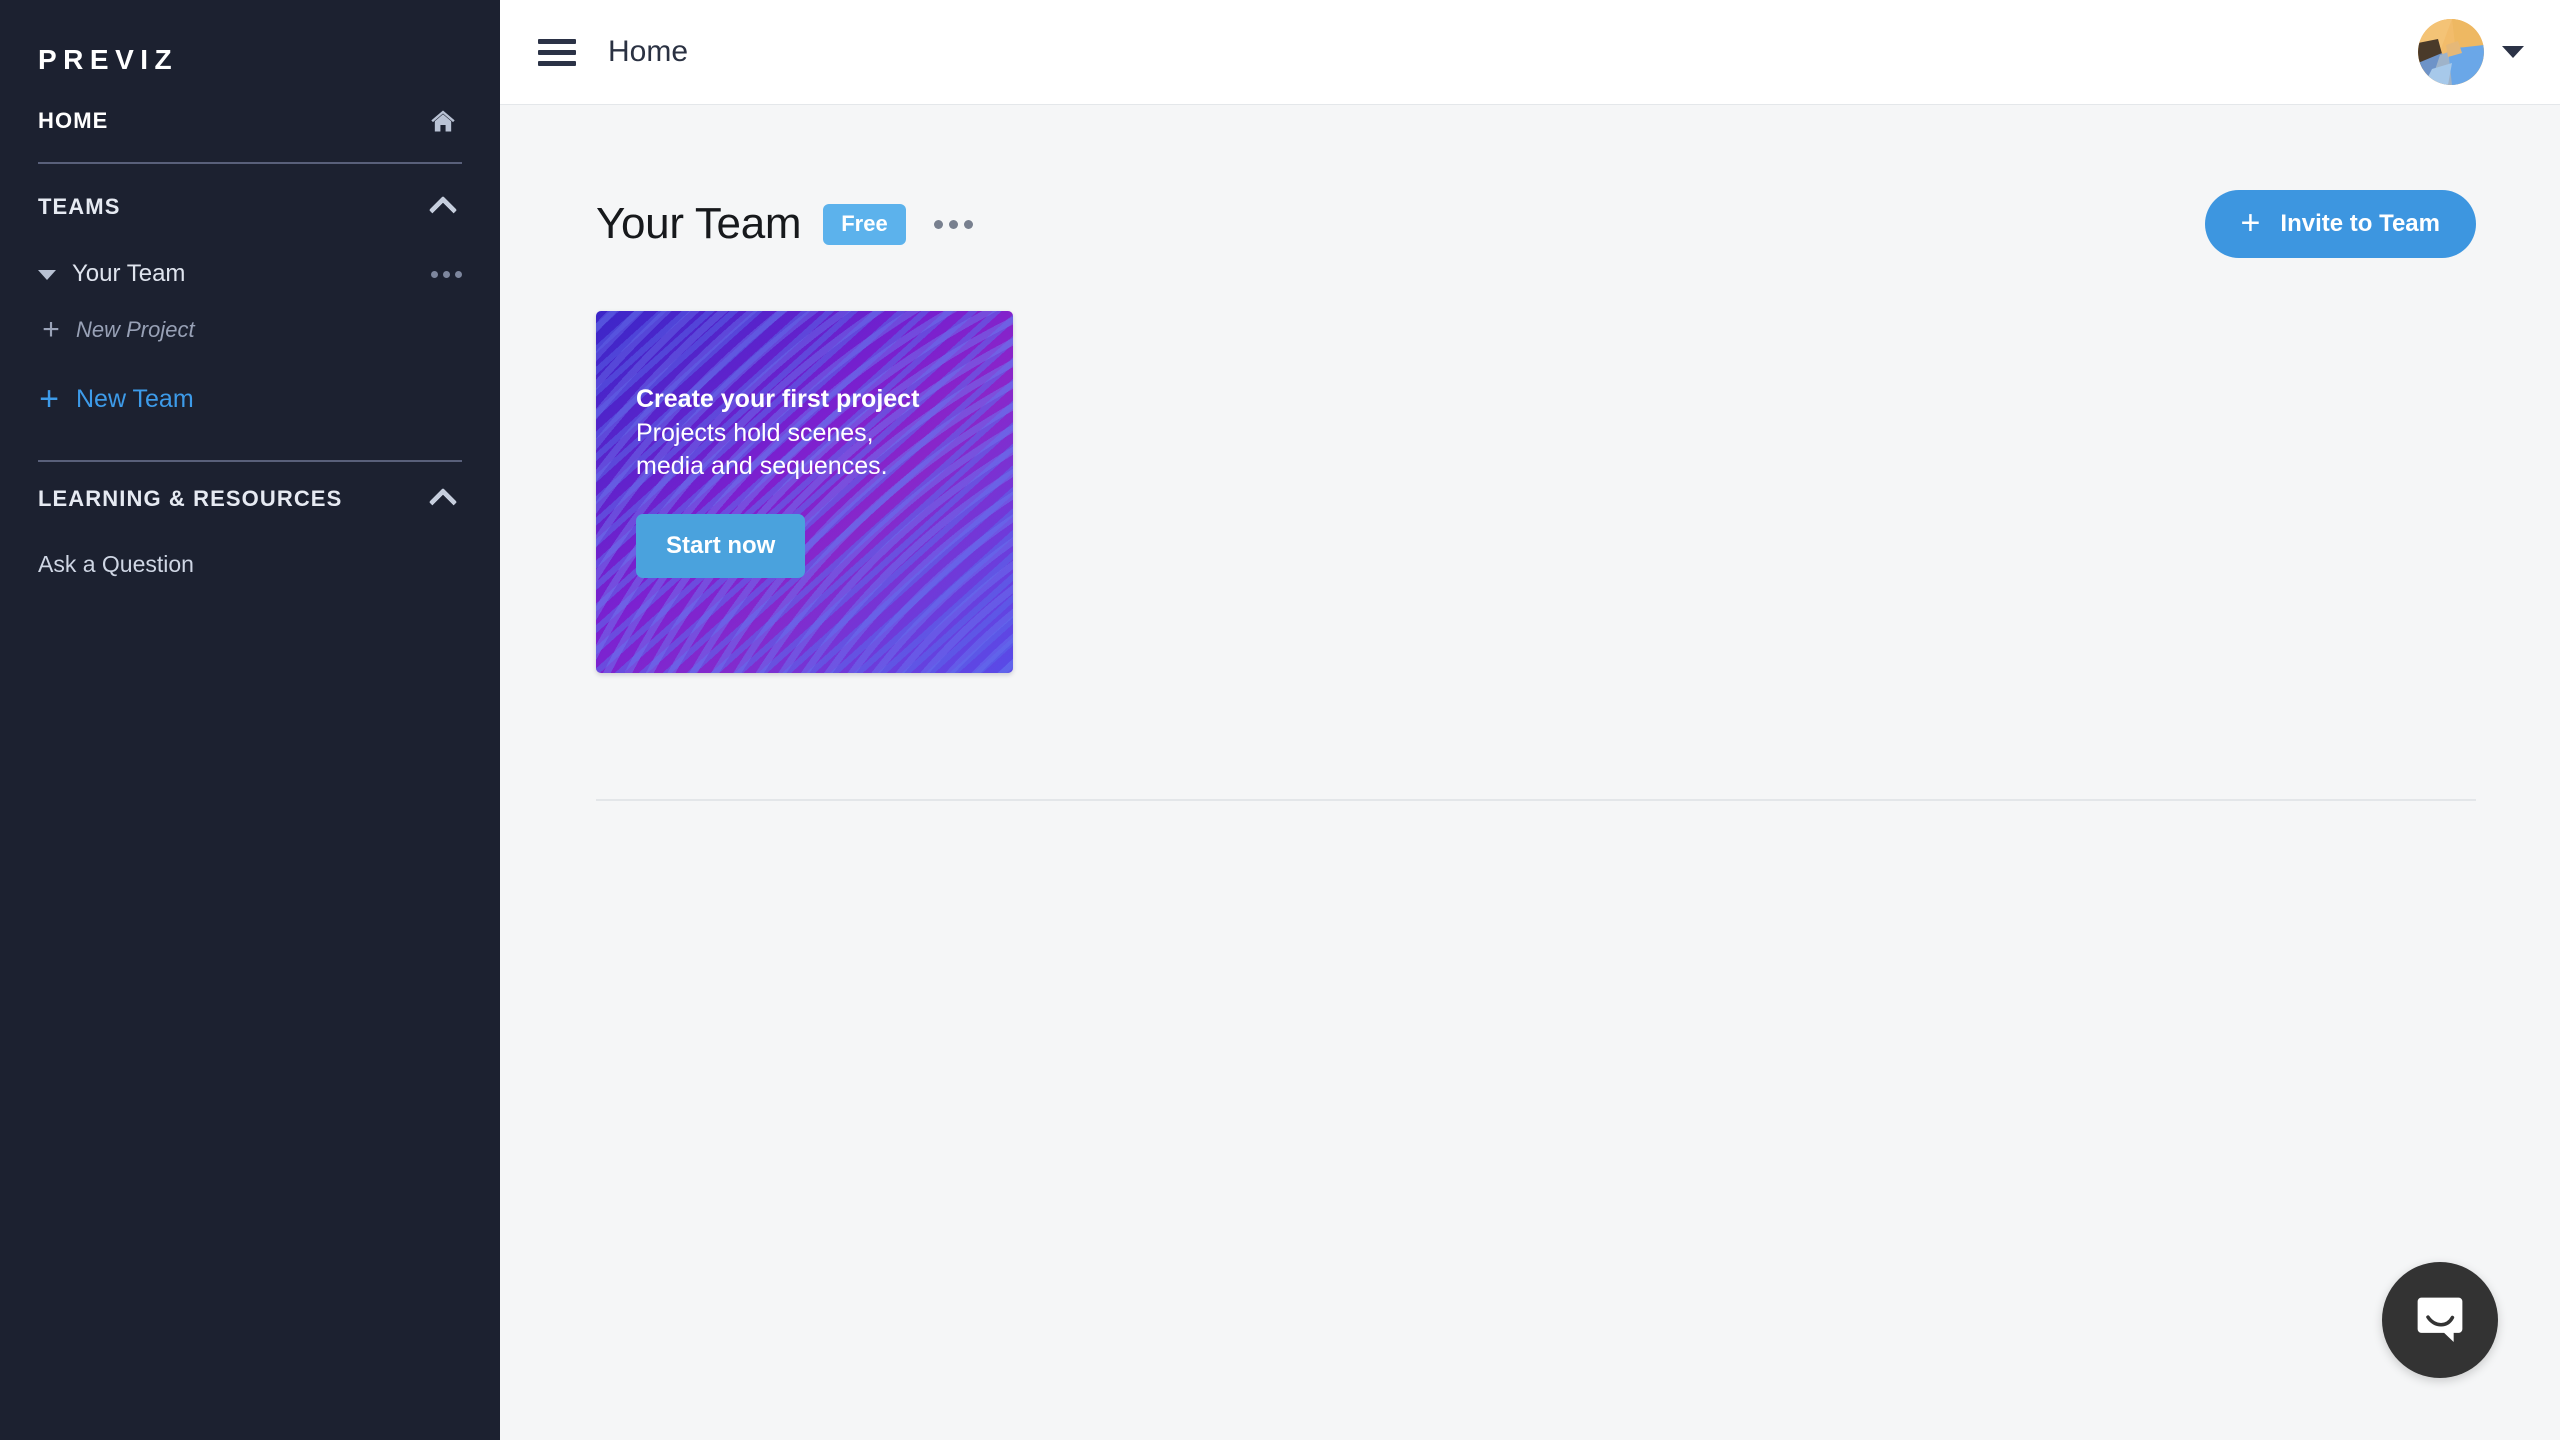  Describe the element at coordinates (953, 224) in the screenshot. I see `team-options-ellipsis-icon` at that location.